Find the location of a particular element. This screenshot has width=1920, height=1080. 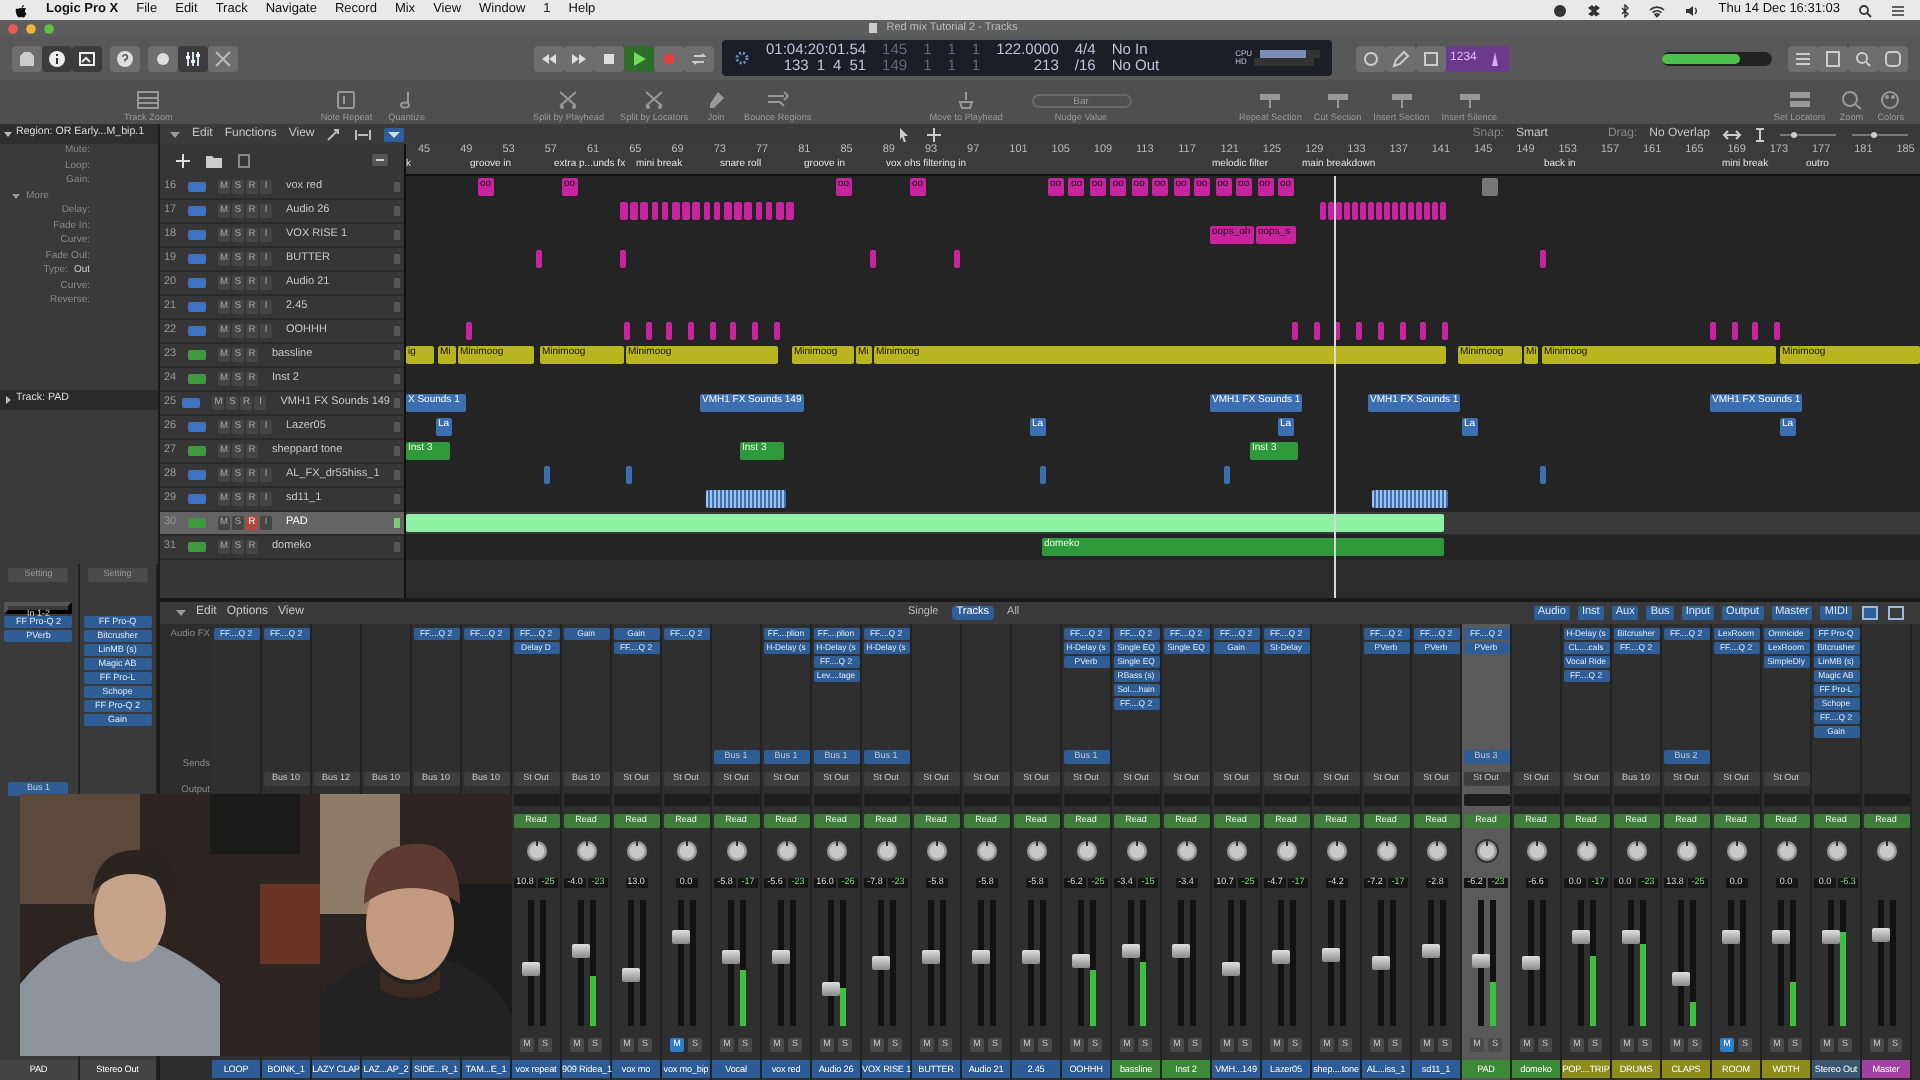

horizontal-zoom-slider-icon is located at coordinates (1880, 134).